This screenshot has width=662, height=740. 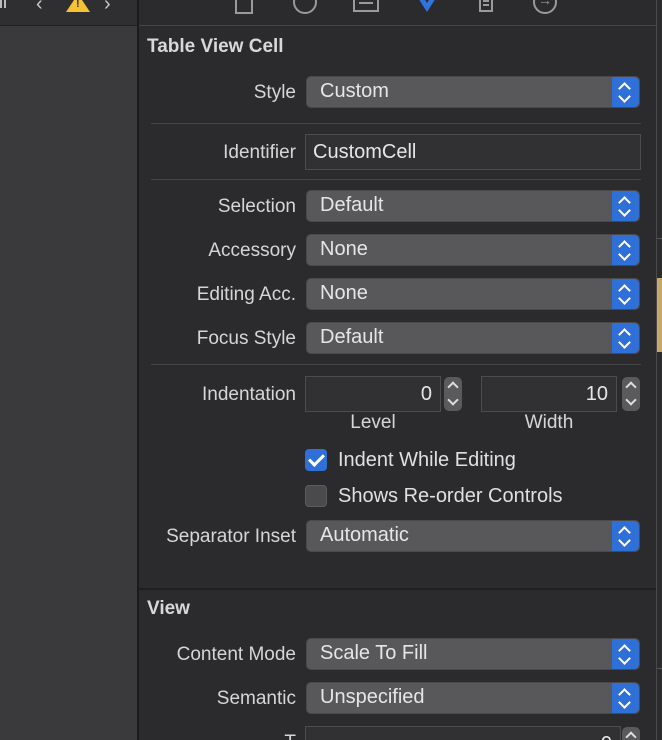 What do you see at coordinates (473, 698) in the screenshot?
I see `semantic-popup: Unspecified` at bounding box center [473, 698].